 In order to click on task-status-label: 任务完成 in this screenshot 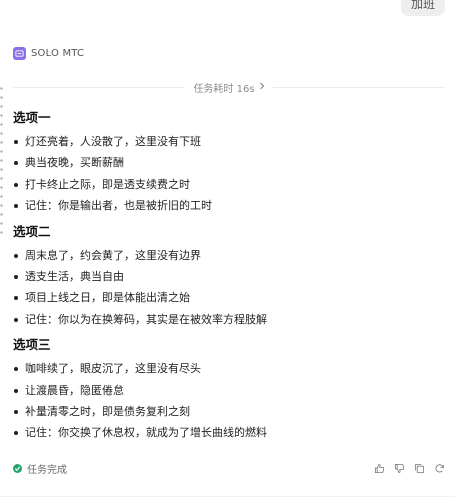, I will do `click(47, 470)`.